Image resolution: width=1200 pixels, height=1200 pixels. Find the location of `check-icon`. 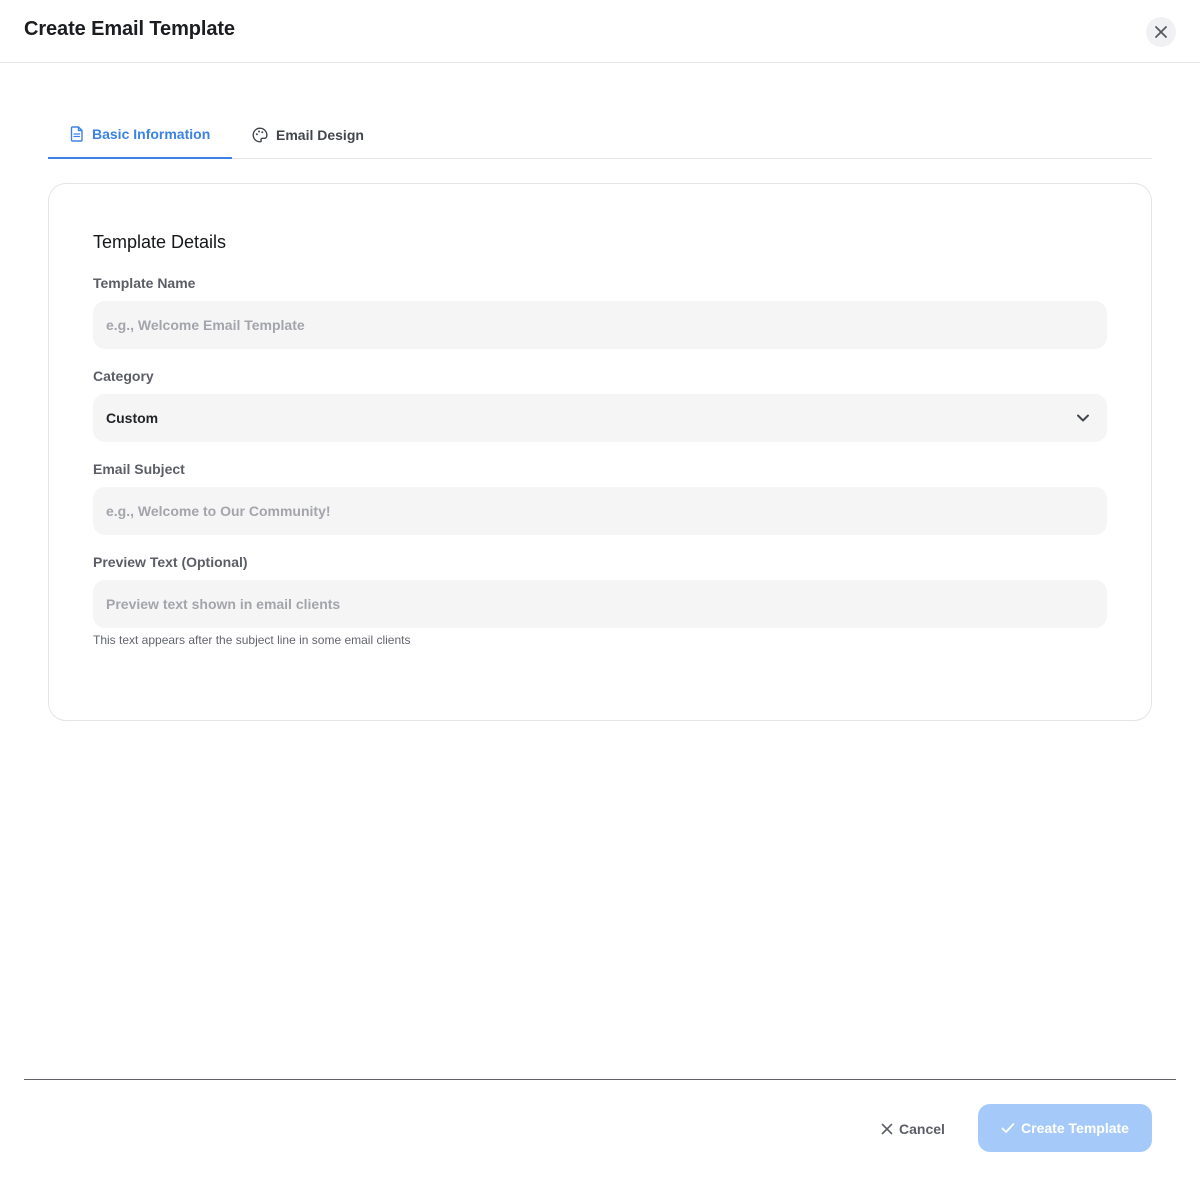

check-icon is located at coordinates (1008, 1128).